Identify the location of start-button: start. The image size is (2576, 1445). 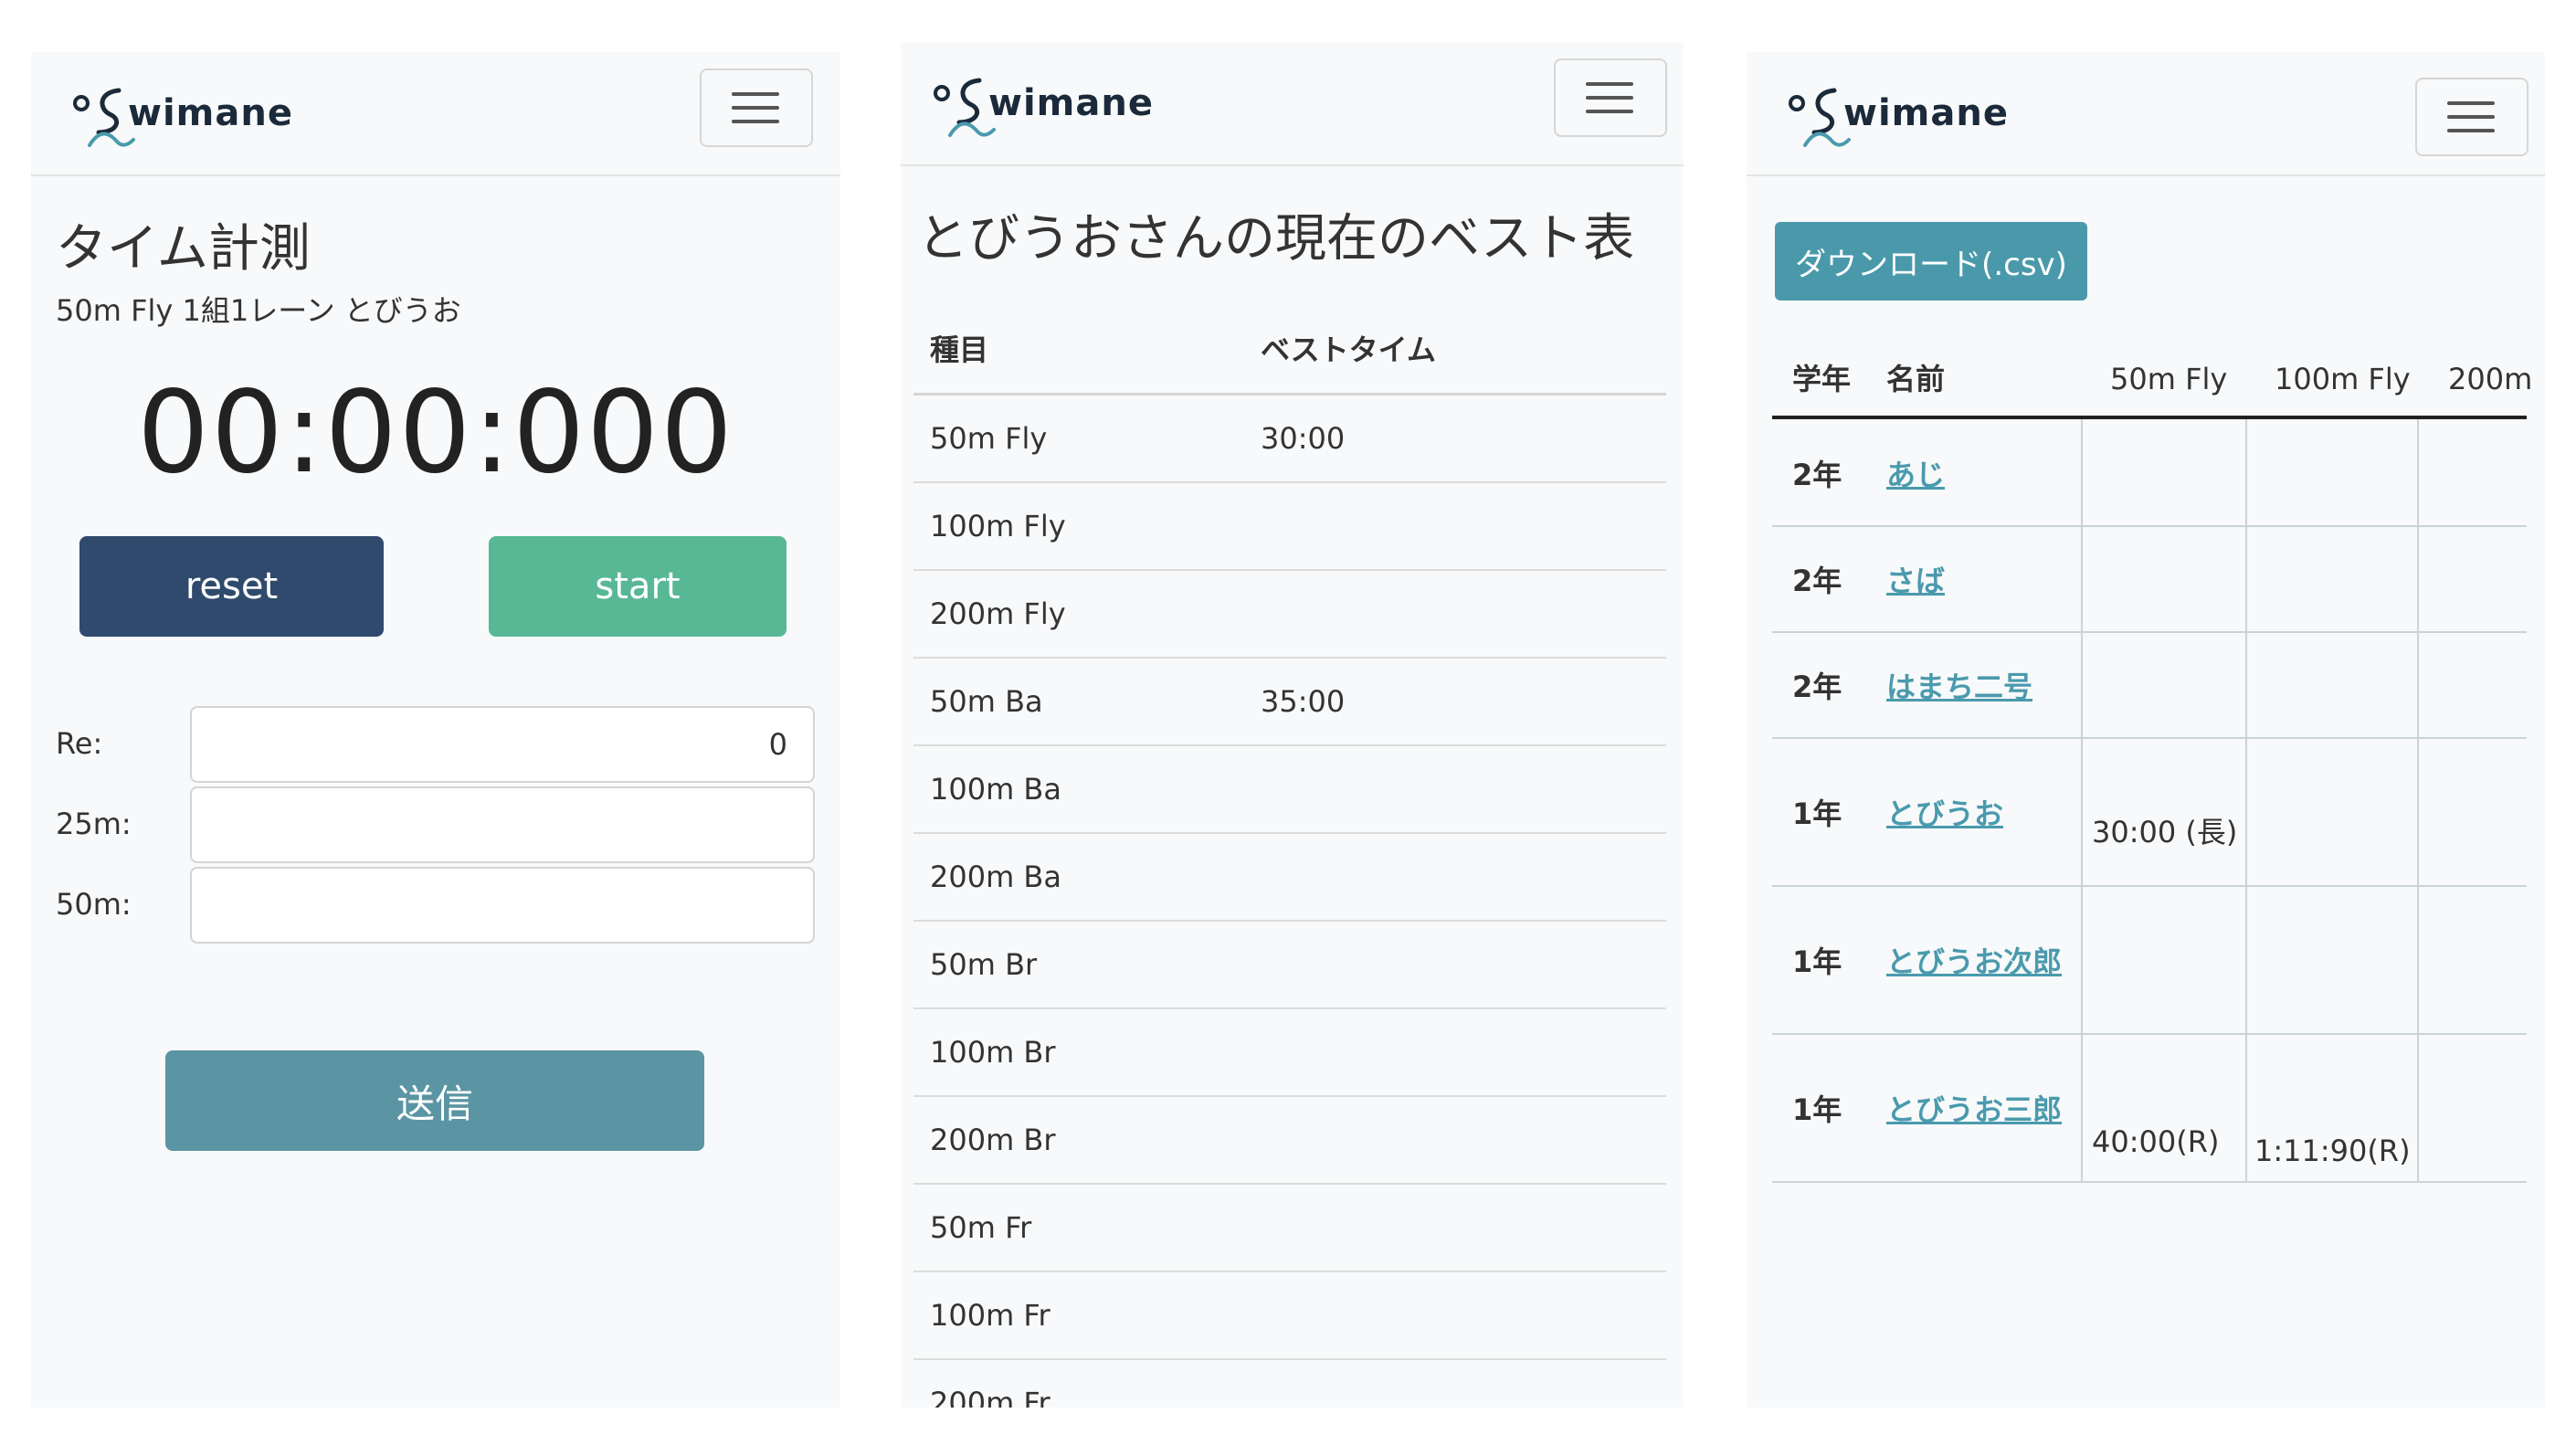
(638, 586).